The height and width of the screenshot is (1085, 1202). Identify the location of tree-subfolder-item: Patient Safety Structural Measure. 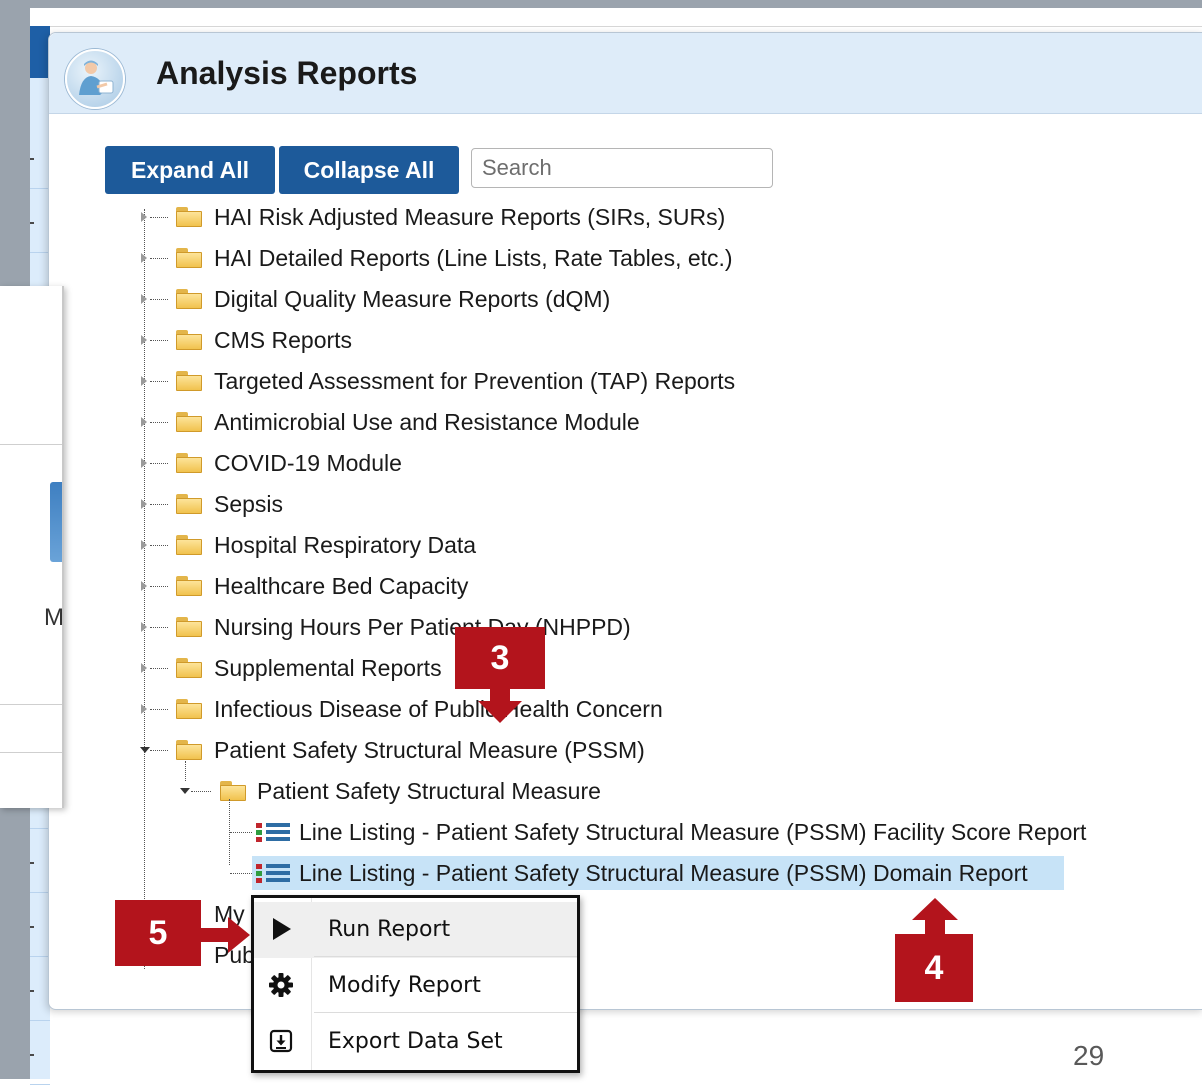
(429, 791).